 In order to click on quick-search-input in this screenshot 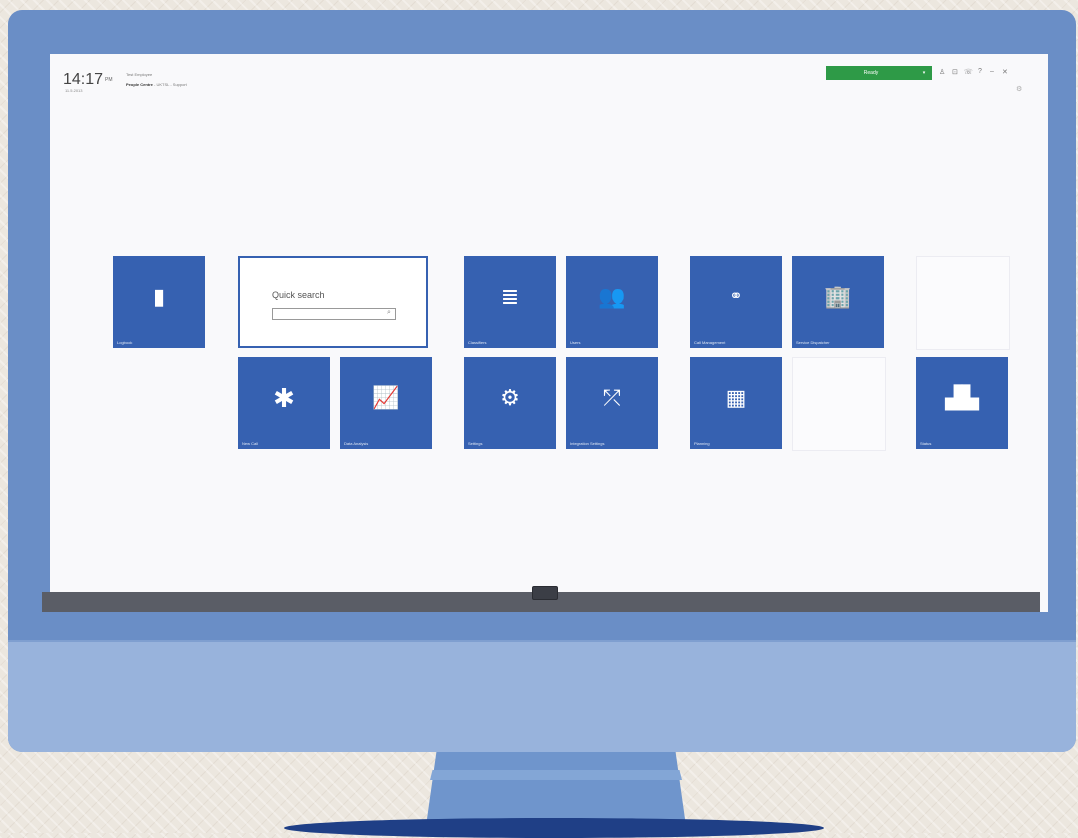, I will do `click(334, 314)`.